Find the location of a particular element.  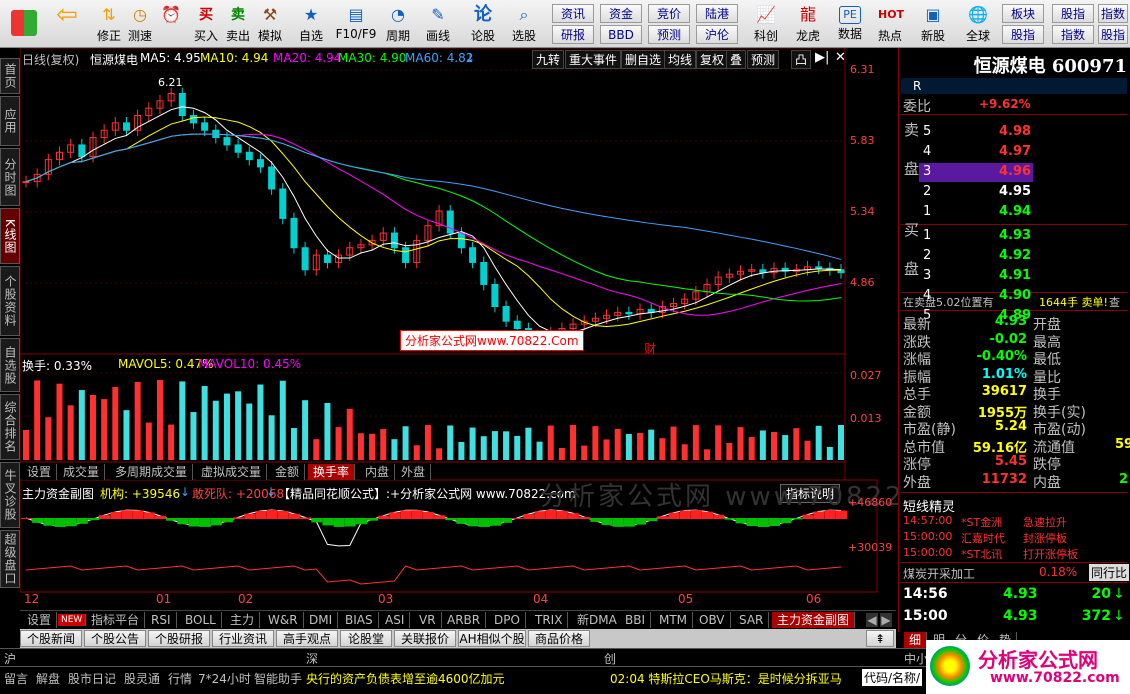

info-tab-commodity: 商品价格 is located at coordinates (559, 638).